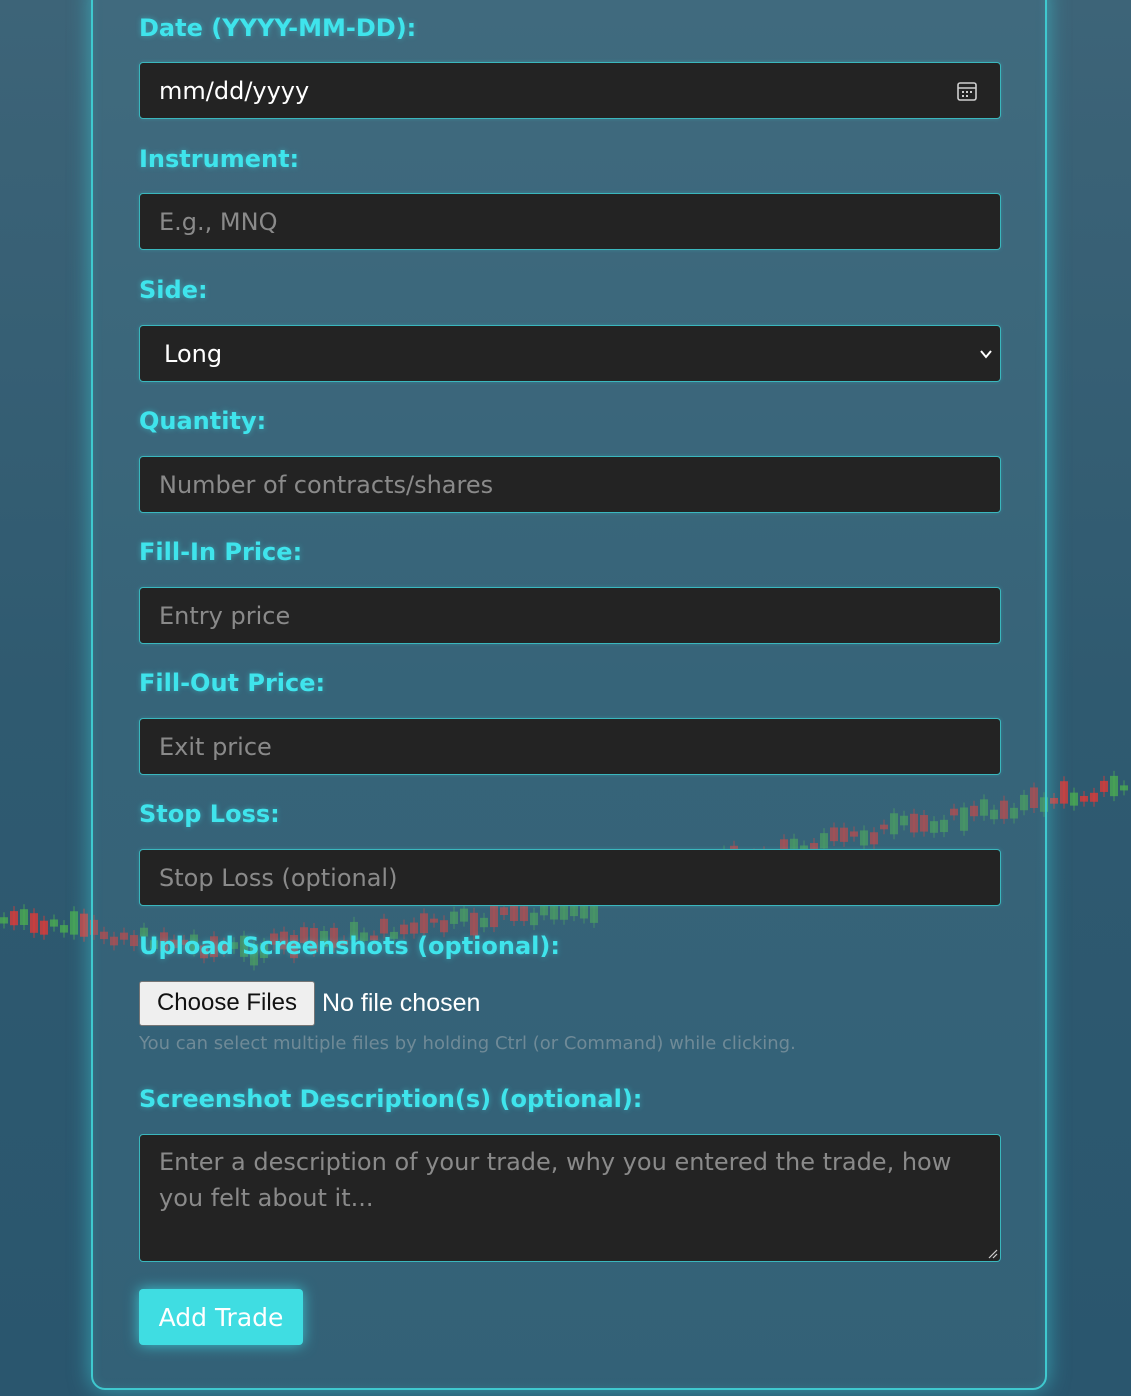 The image size is (1131, 1396). What do you see at coordinates (278, 28) in the screenshot?
I see `date-label: Date (YYYY-MM-DD):` at bounding box center [278, 28].